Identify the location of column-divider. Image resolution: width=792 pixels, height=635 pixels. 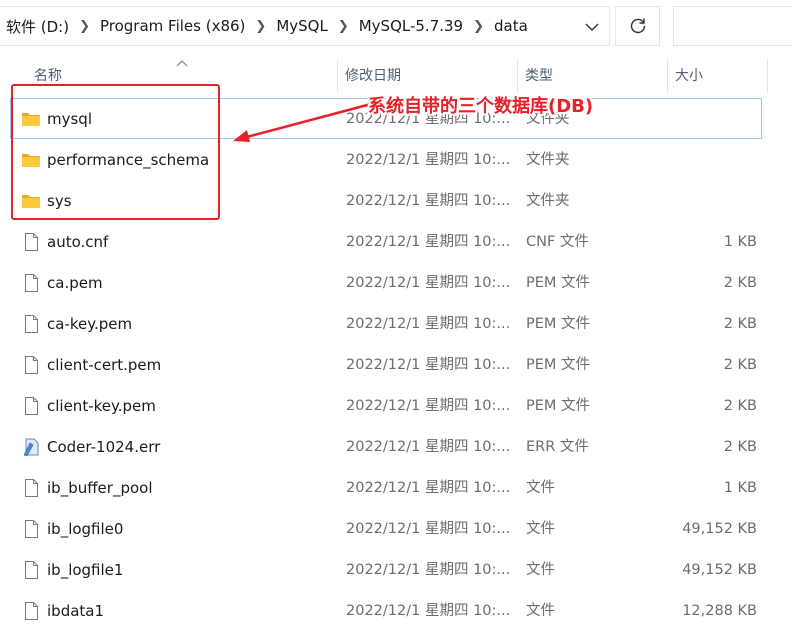
(767, 76).